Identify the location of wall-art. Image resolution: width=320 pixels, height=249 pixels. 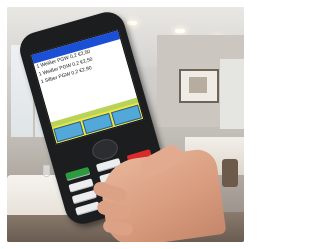
(199, 86).